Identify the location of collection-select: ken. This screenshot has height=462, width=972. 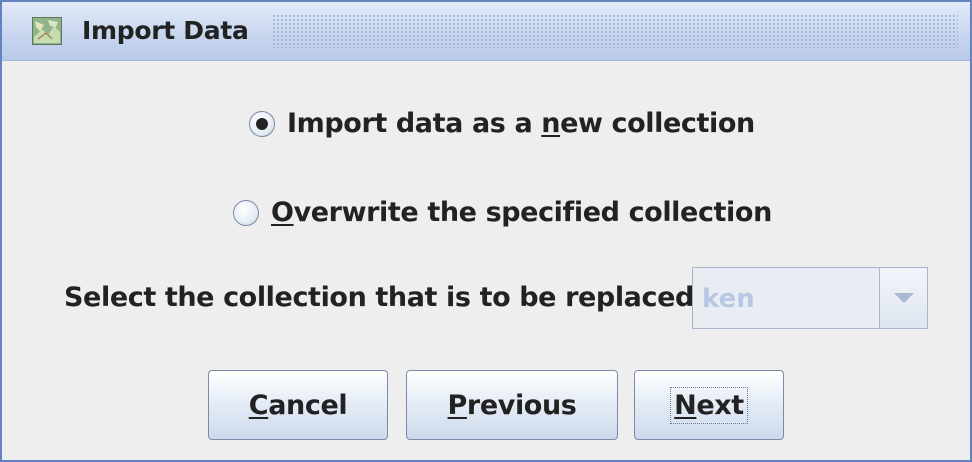
(810, 298).